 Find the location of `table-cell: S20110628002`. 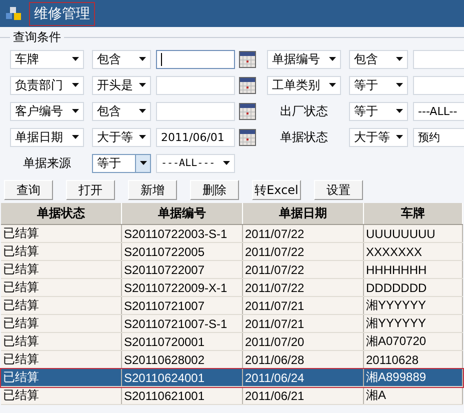

table-cell: S20110628002 is located at coordinates (182, 359).